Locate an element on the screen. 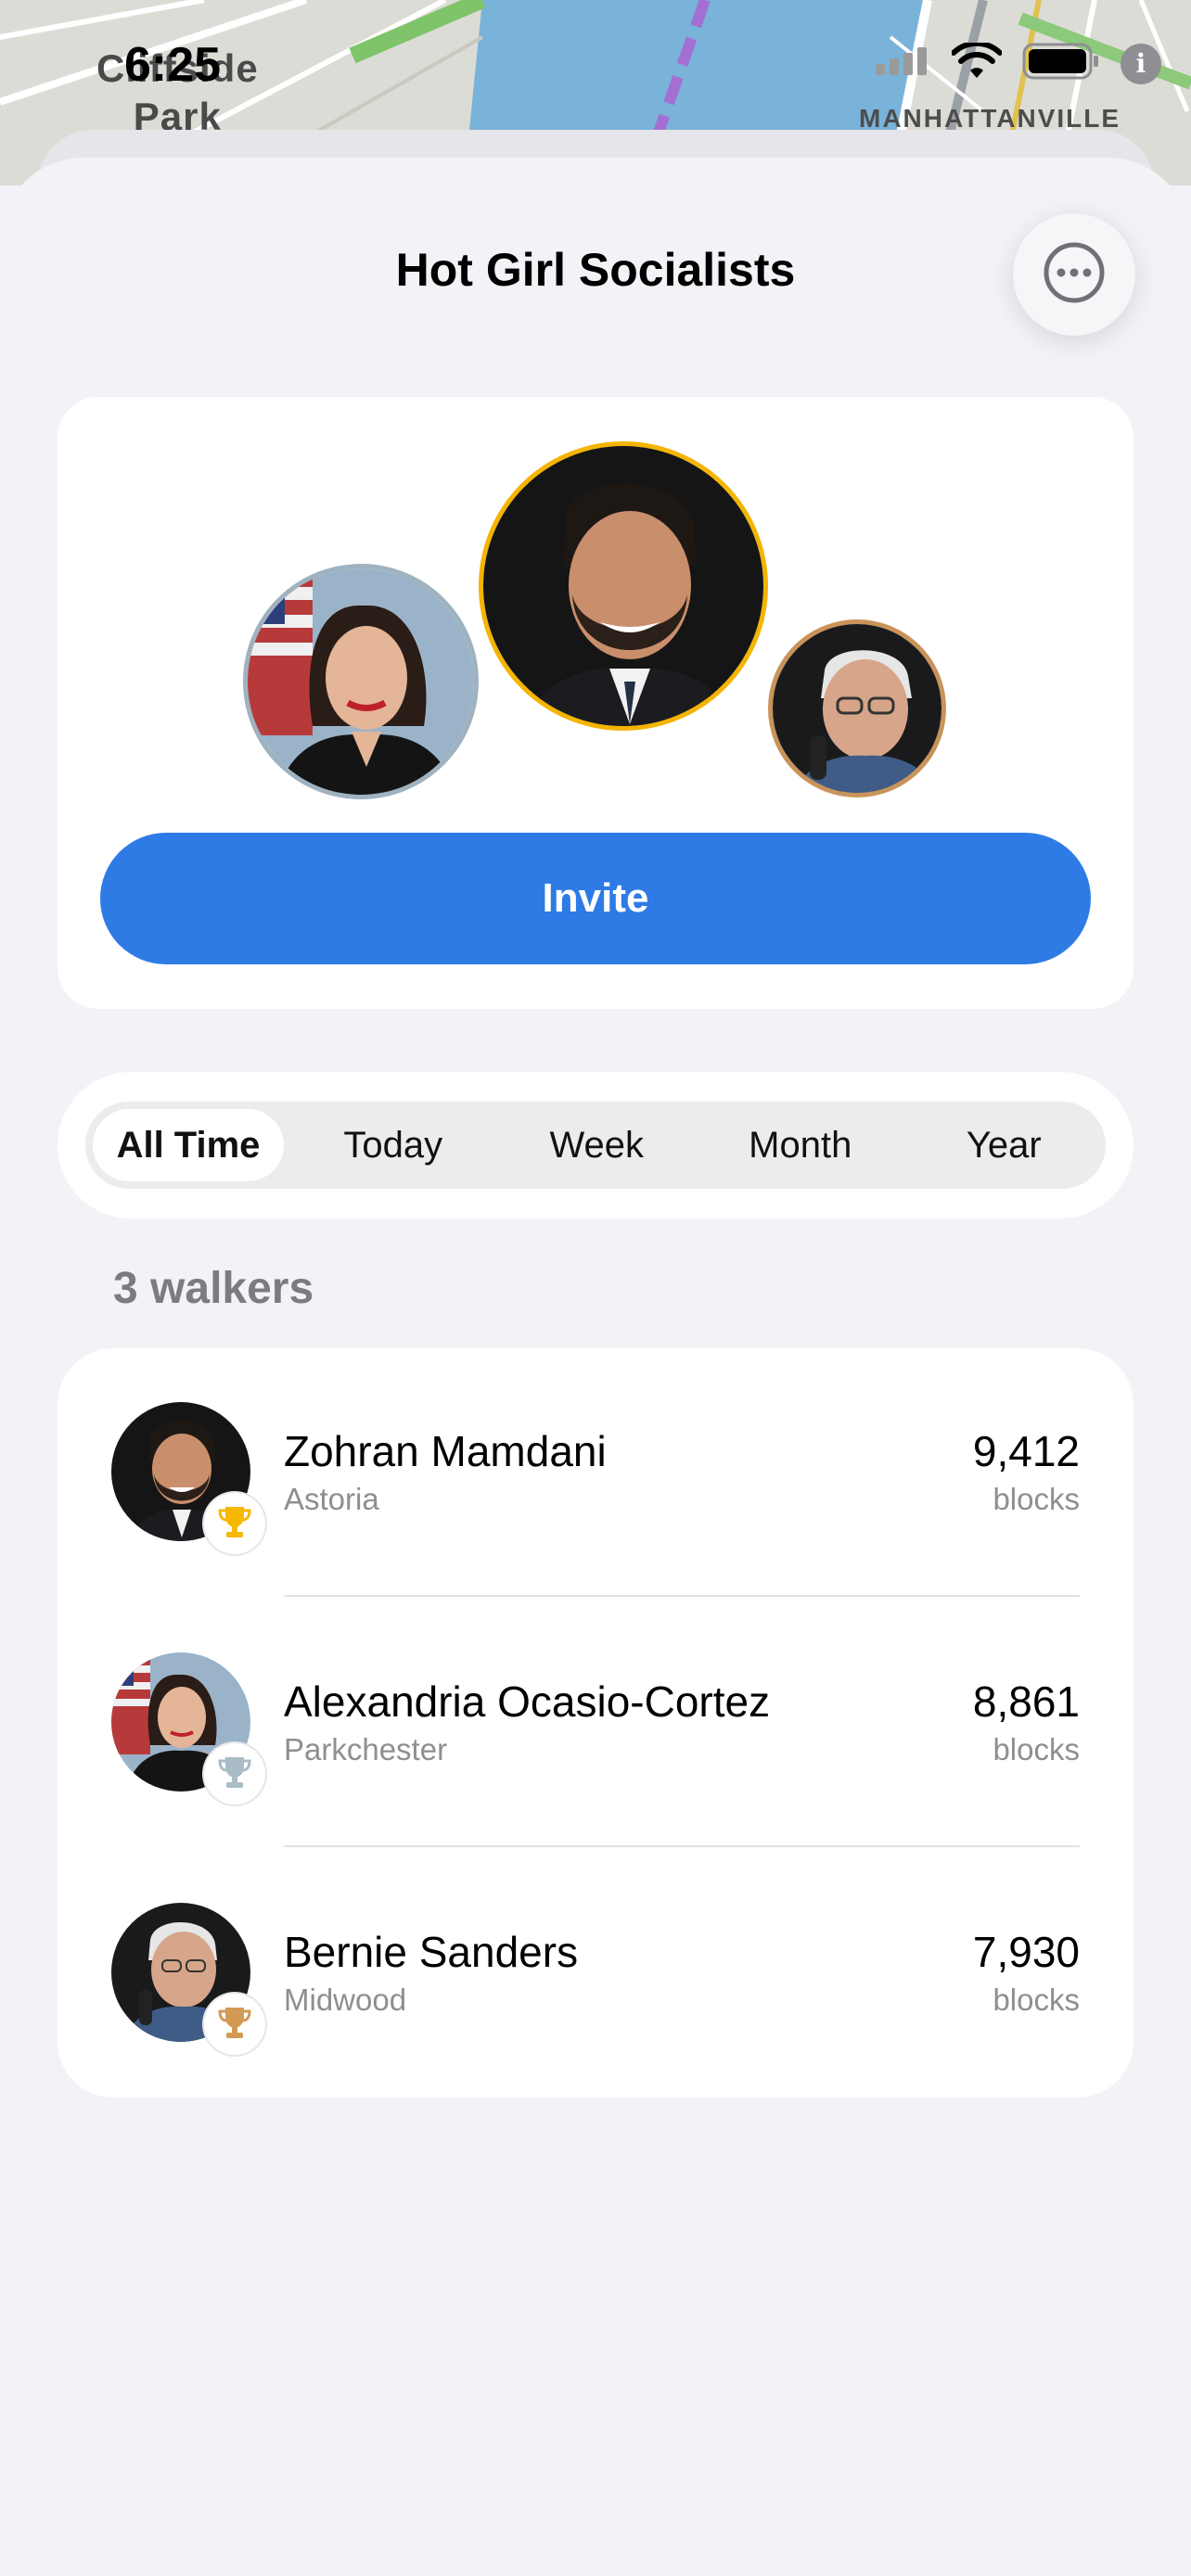  walker-name: Alexandria Ocasio-Cortez is located at coordinates (527, 1701).